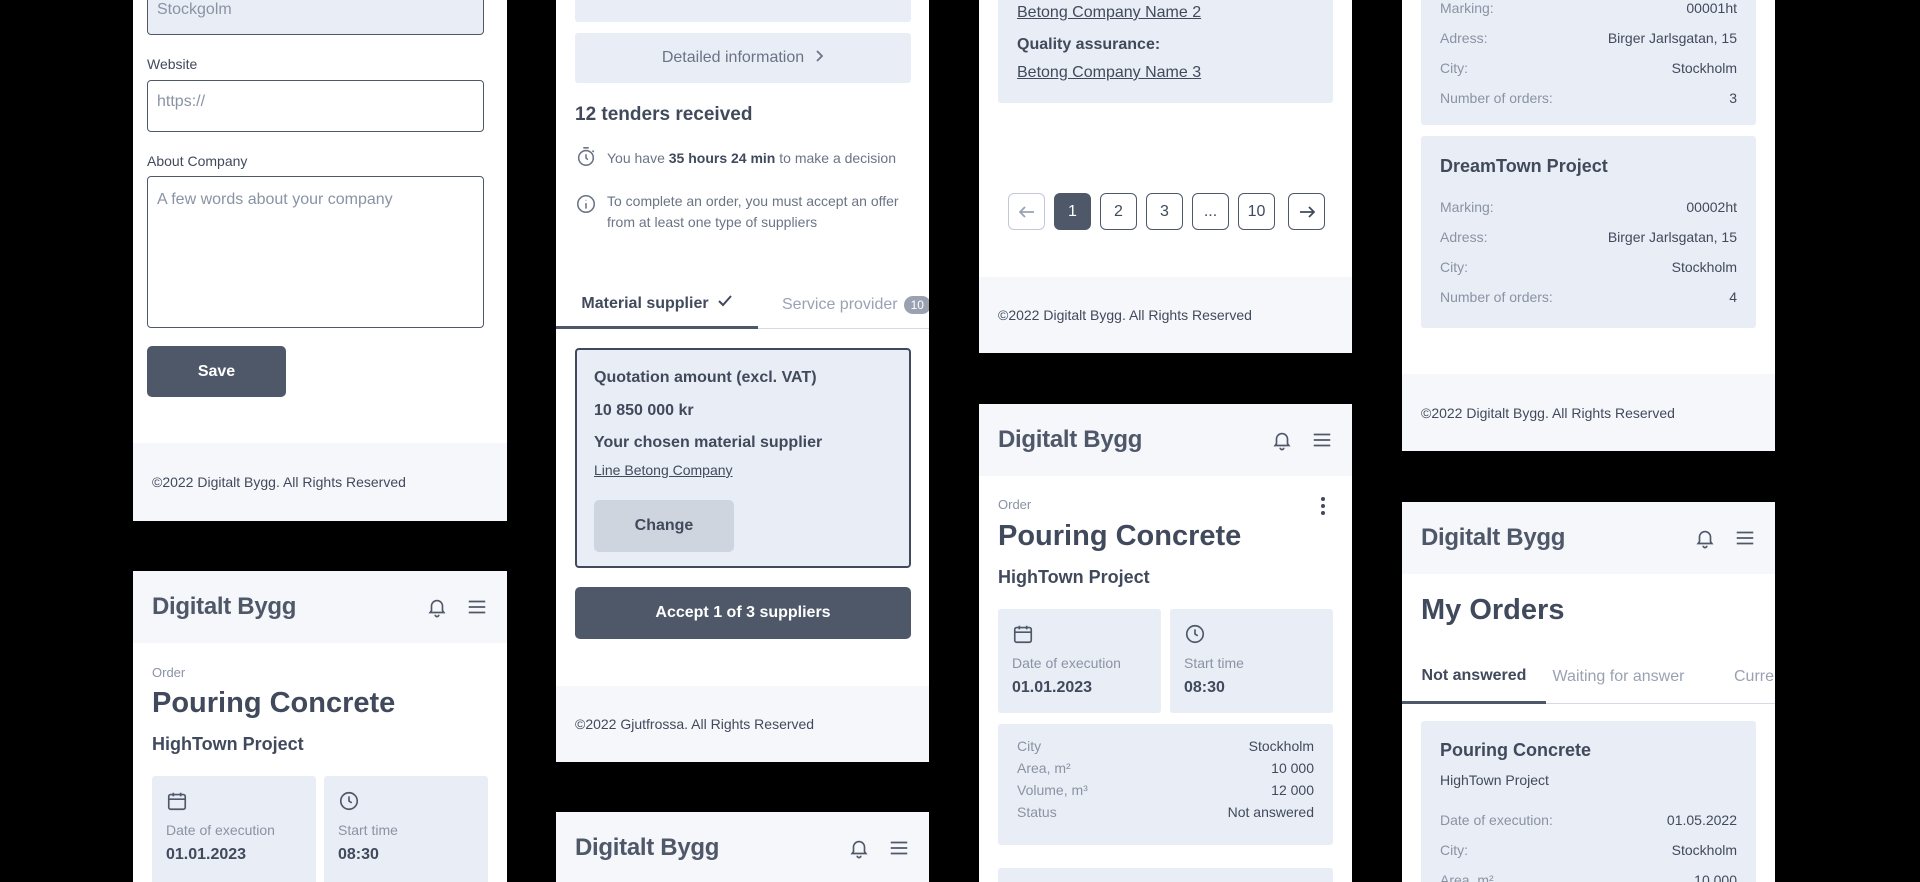 This screenshot has width=1920, height=882. What do you see at coordinates (1733, 98) in the screenshot?
I see `row-value: 3` at bounding box center [1733, 98].